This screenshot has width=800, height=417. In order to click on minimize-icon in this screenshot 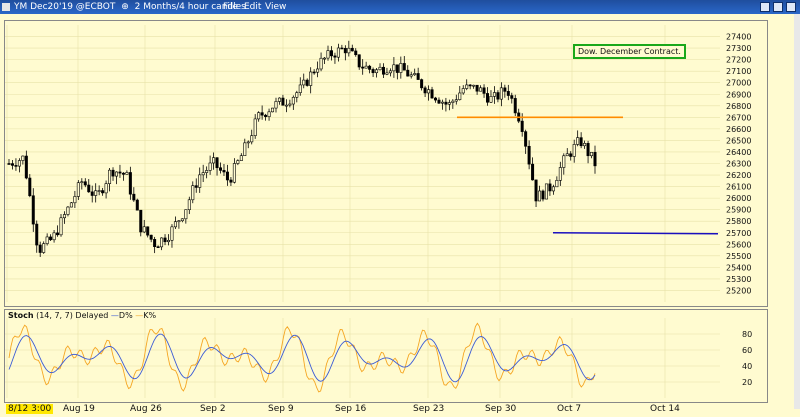, I will do `click(765, 7)`.